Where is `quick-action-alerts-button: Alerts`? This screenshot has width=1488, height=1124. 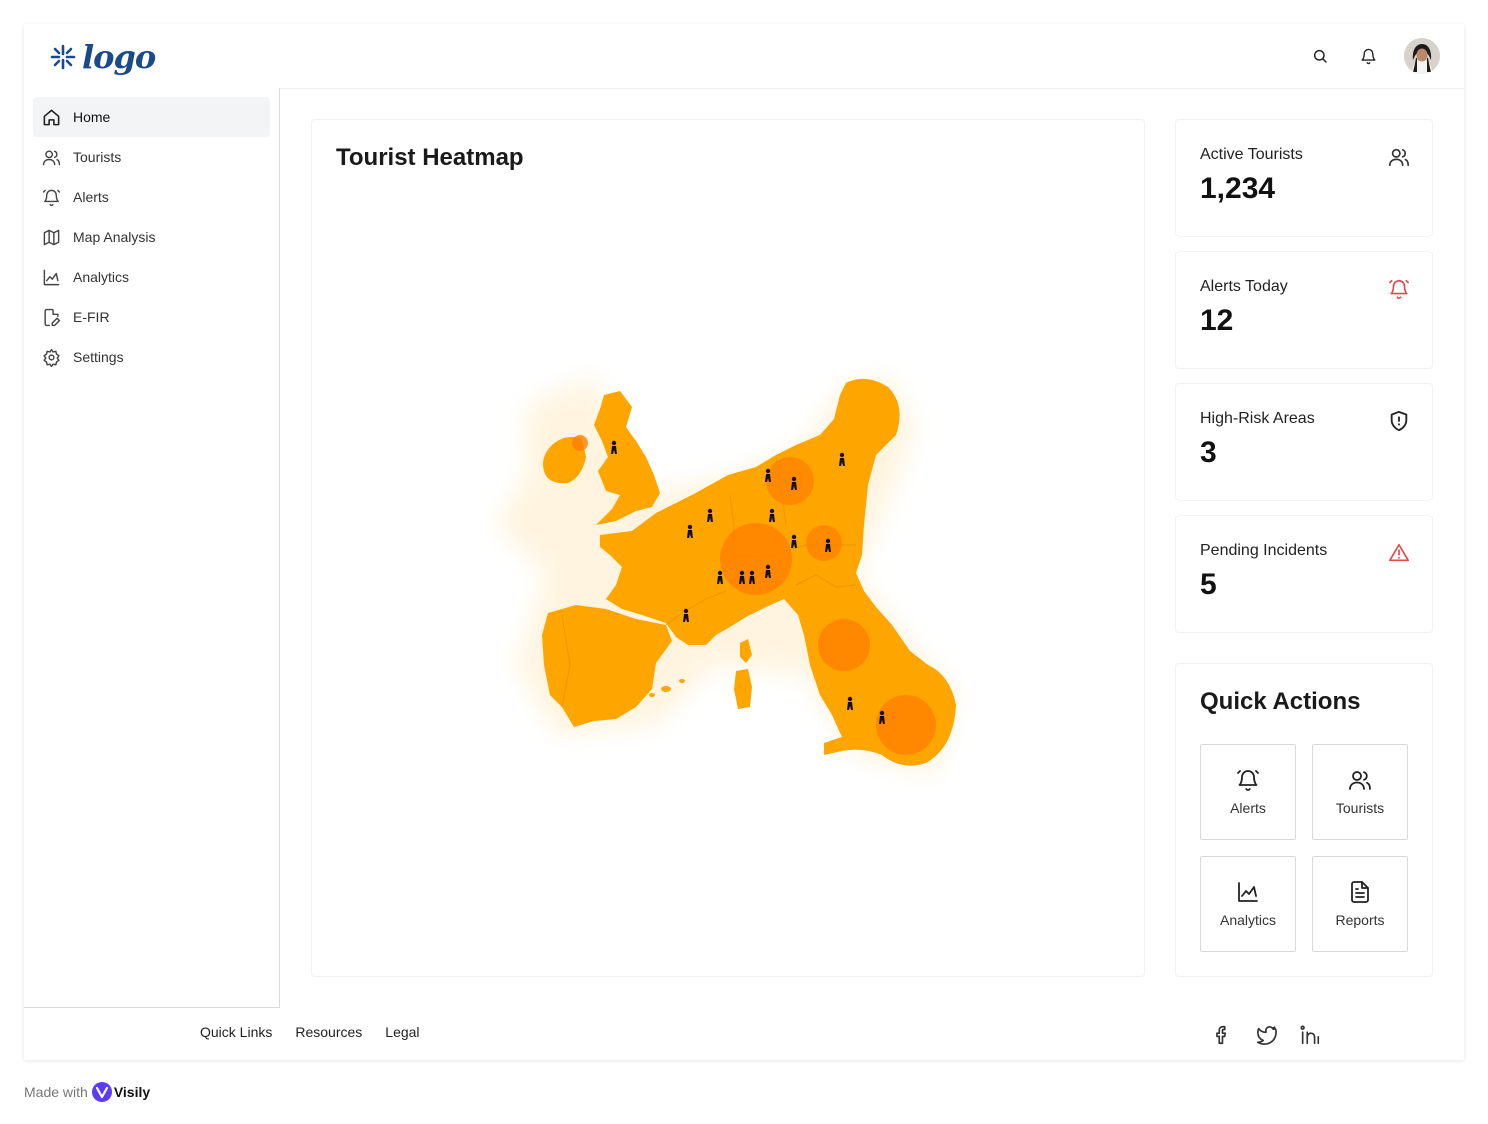 quick-action-alerts-button: Alerts is located at coordinates (1248, 792).